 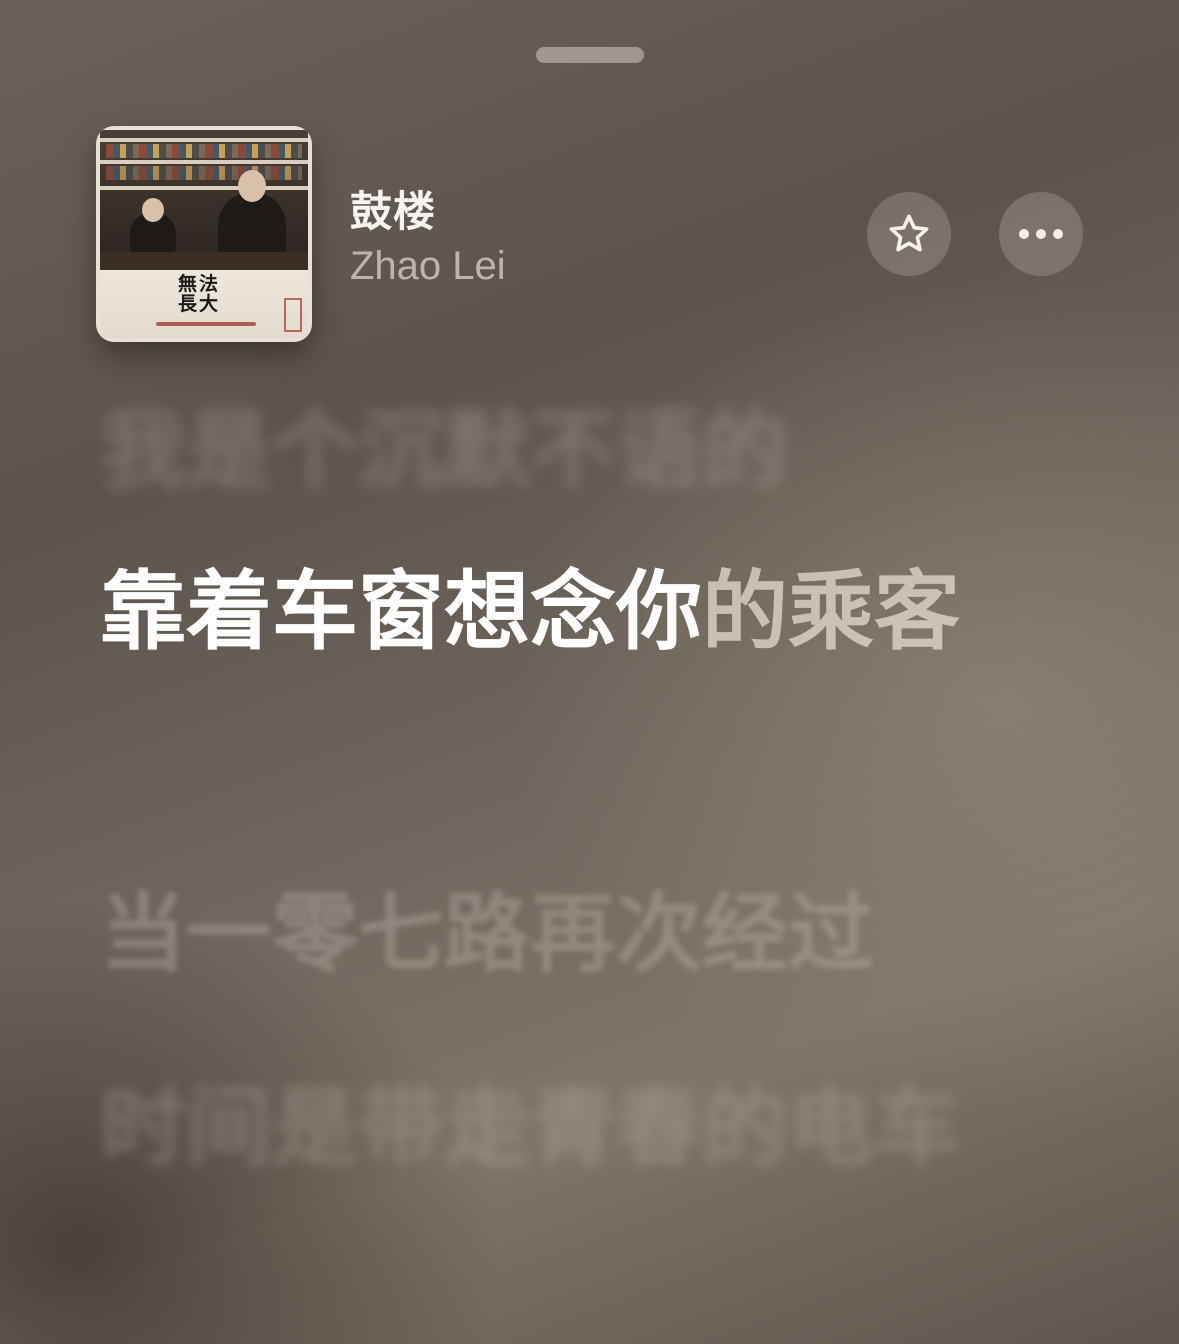 What do you see at coordinates (831, 612) in the screenshot?
I see `lyric-unsung-text: 的乘客` at bounding box center [831, 612].